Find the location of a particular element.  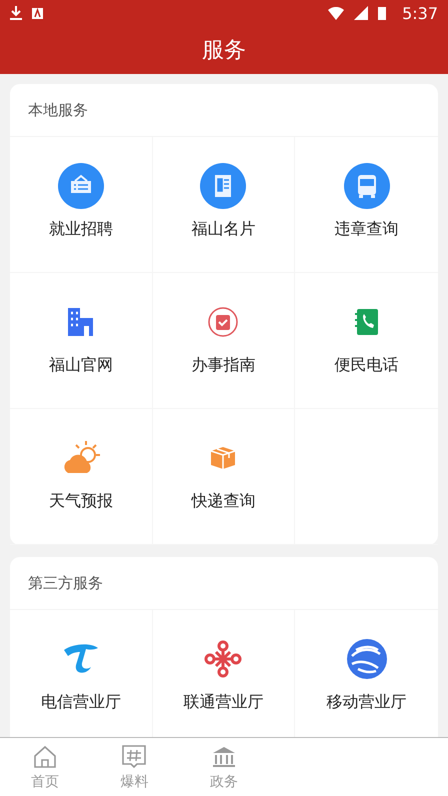

service-tile: 移动营业厅 is located at coordinates (366, 674).